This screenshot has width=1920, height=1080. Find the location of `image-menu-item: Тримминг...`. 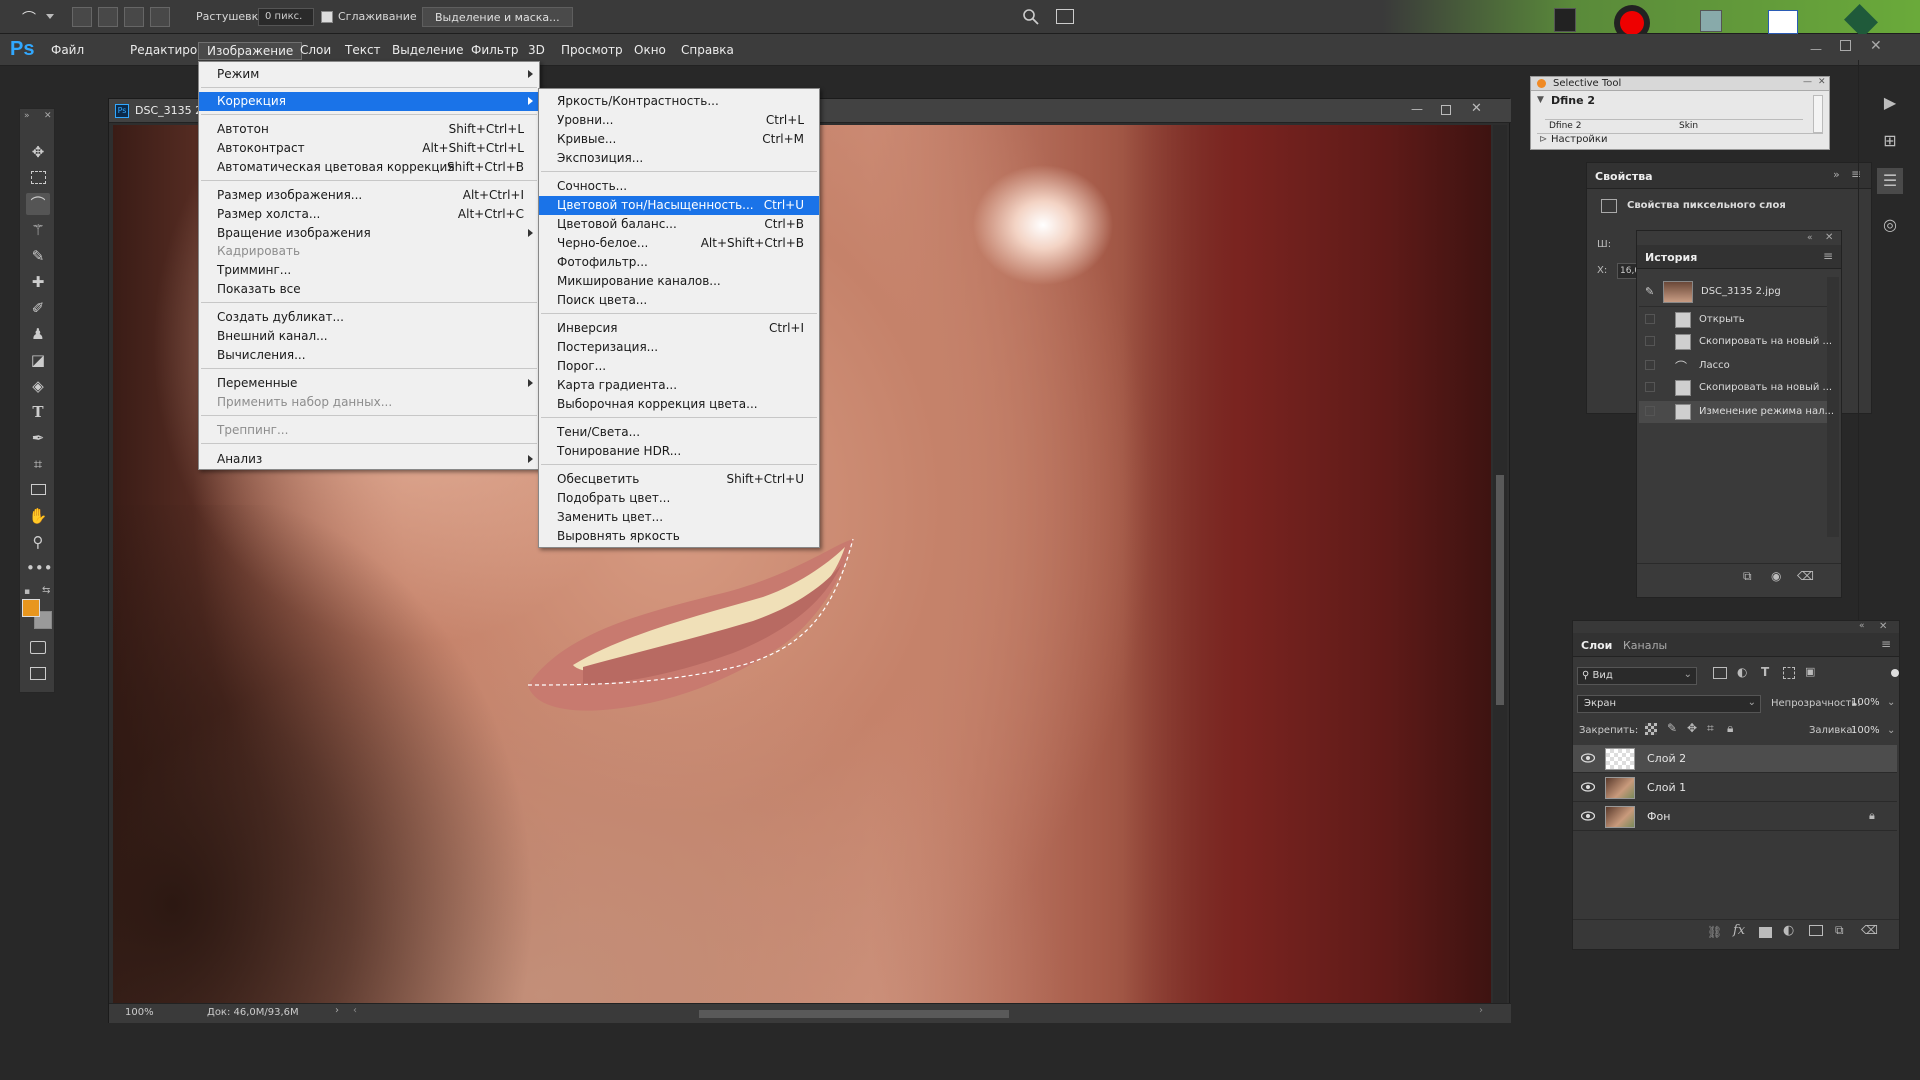

image-menu-item: Тримминг... is located at coordinates (369, 270).